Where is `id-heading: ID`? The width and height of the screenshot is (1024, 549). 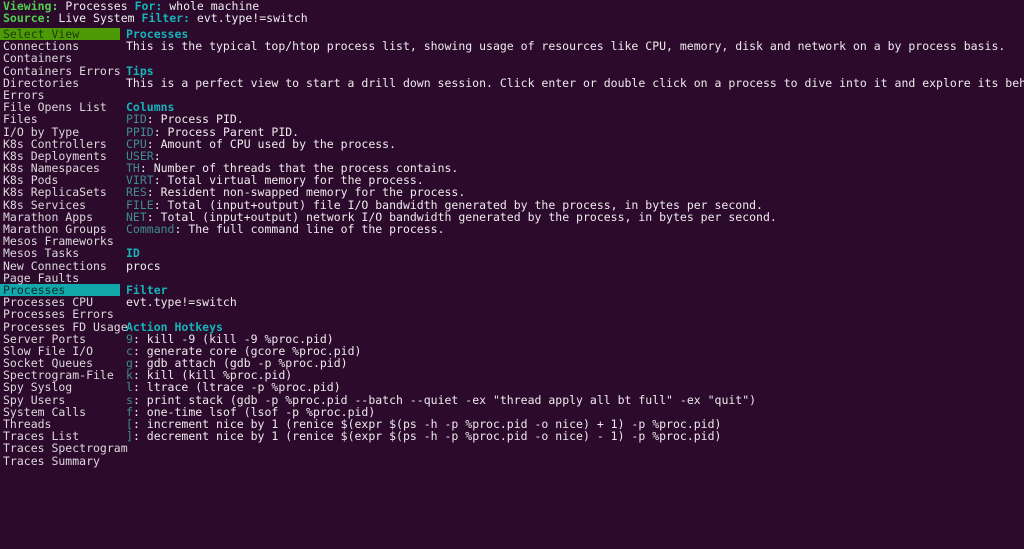 id-heading: ID is located at coordinates (133, 253).